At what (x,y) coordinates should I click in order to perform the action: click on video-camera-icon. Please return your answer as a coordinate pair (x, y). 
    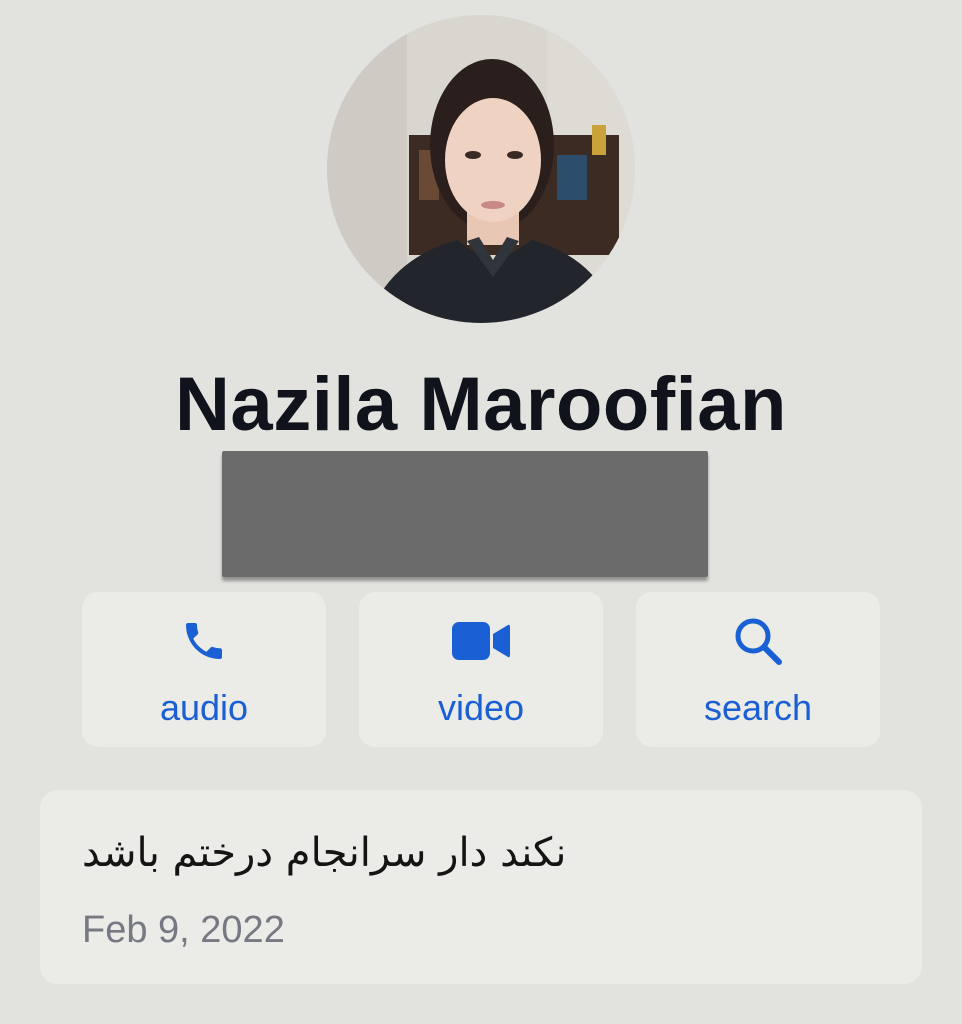
    Looking at the image, I should click on (481, 641).